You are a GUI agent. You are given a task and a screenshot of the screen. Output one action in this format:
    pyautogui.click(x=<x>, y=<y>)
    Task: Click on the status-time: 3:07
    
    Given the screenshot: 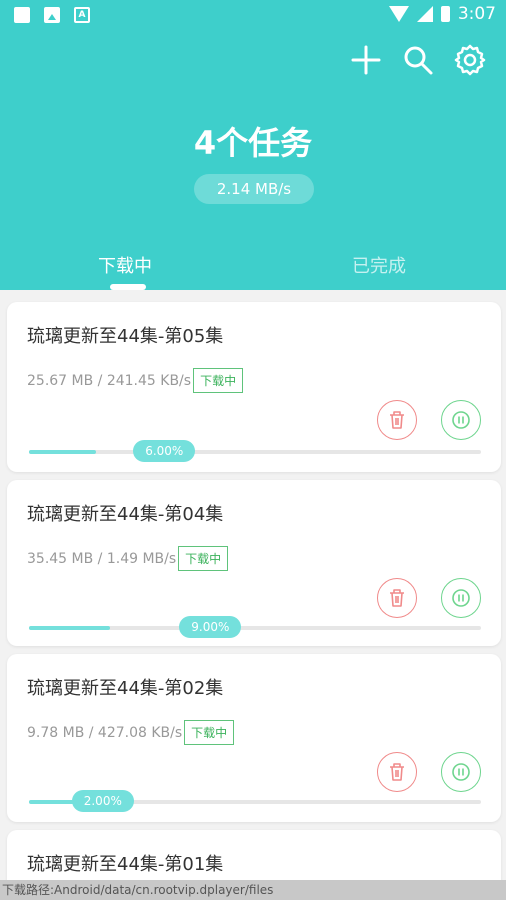 What is the action you would take?
    pyautogui.click(x=476, y=14)
    